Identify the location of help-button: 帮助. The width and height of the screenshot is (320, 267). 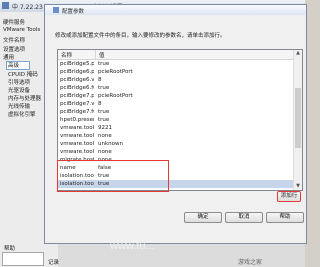
(285, 217).